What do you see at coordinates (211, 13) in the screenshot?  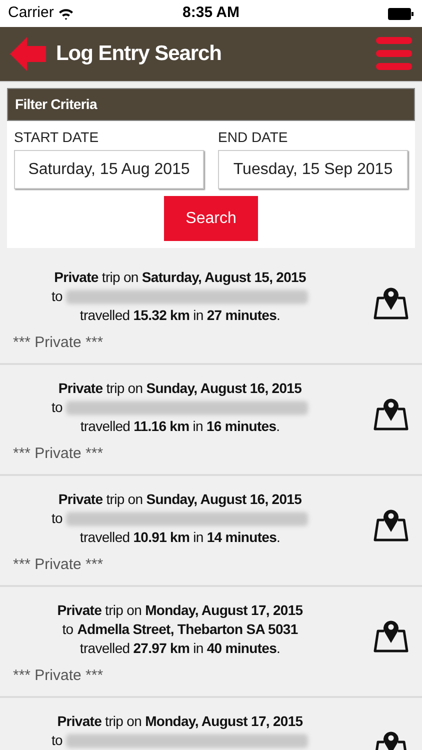 I see `clock-time: 8:35 AM` at bounding box center [211, 13].